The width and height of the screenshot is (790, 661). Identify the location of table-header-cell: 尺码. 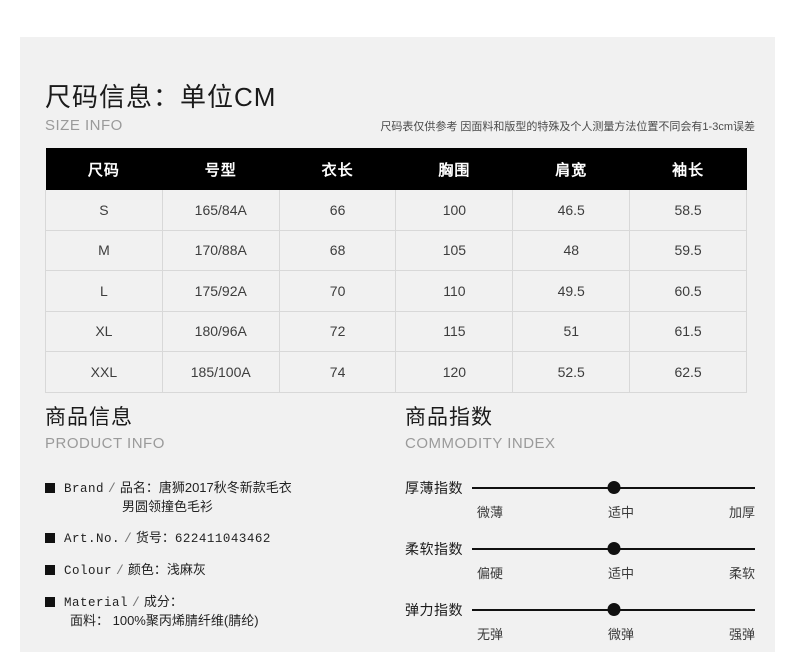
(104, 169).